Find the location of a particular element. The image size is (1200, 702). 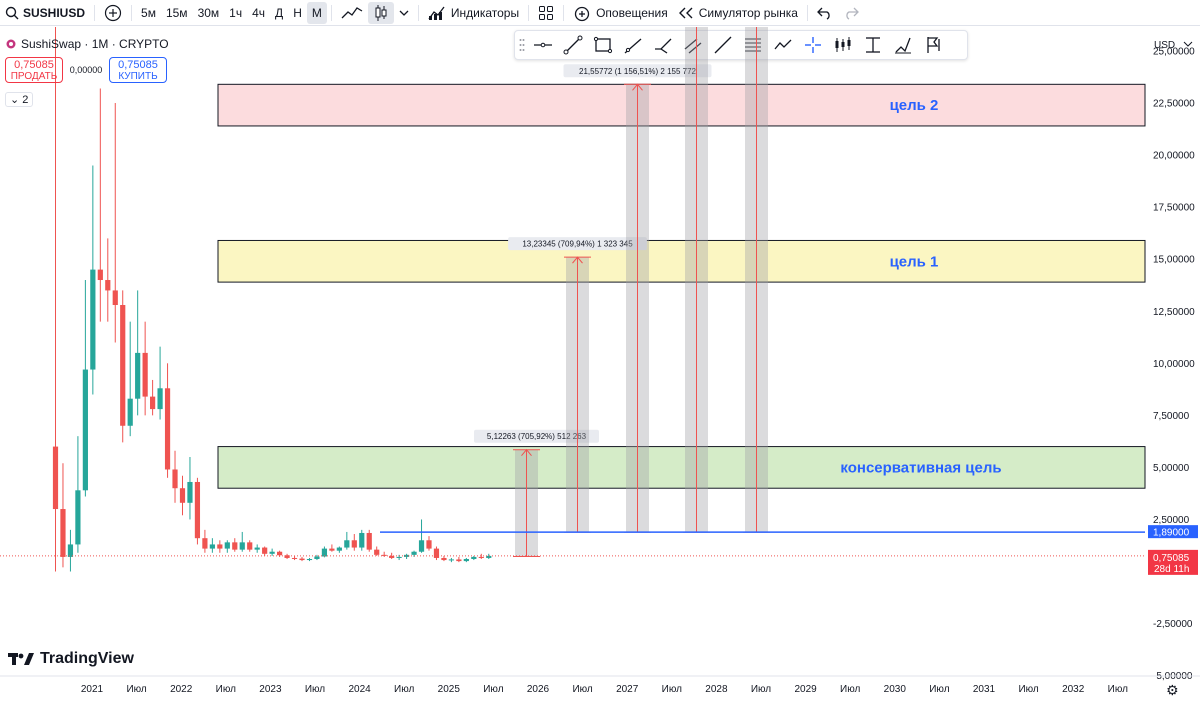

trade-buttons: 0,75085 ПРОДАТЬ 0,00000 0,75085 КУПИТЬ is located at coordinates (86, 70).